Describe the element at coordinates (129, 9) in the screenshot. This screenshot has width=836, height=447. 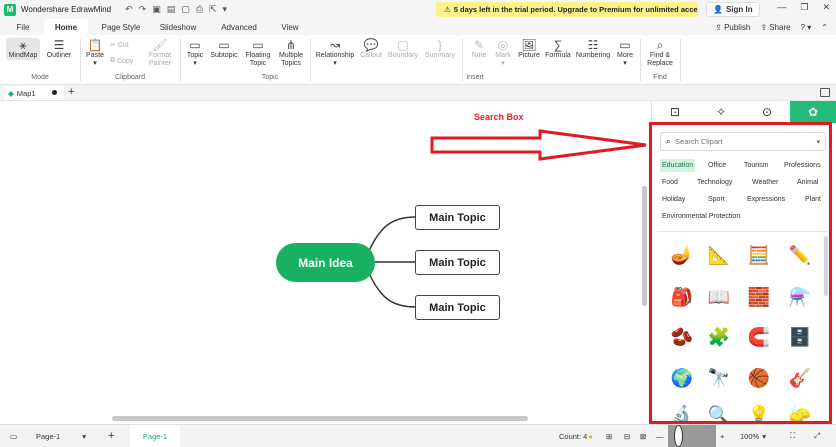
I see `undo-icon: ↶` at that location.